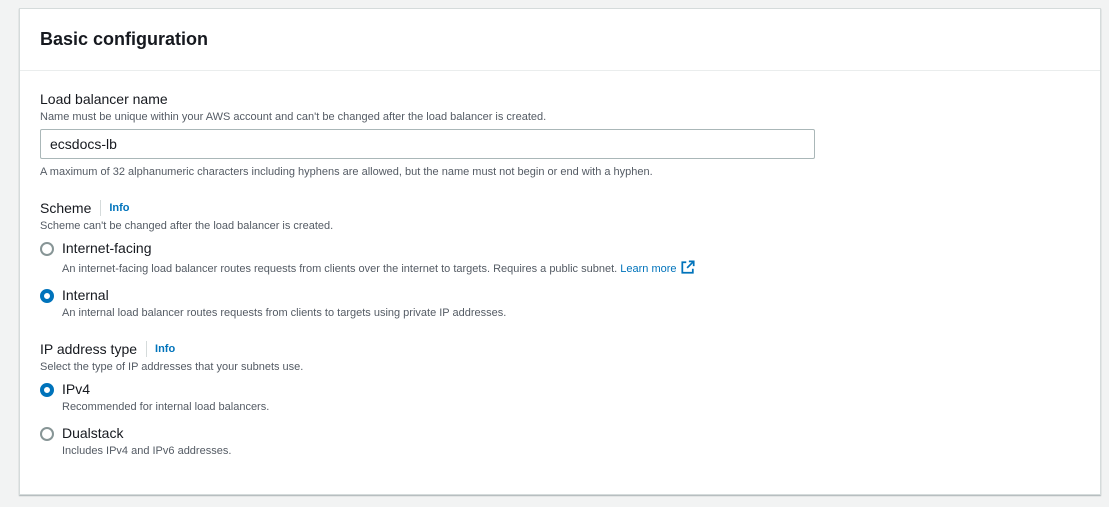  What do you see at coordinates (85, 295) in the screenshot?
I see `radio-label: Internal` at bounding box center [85, 295].